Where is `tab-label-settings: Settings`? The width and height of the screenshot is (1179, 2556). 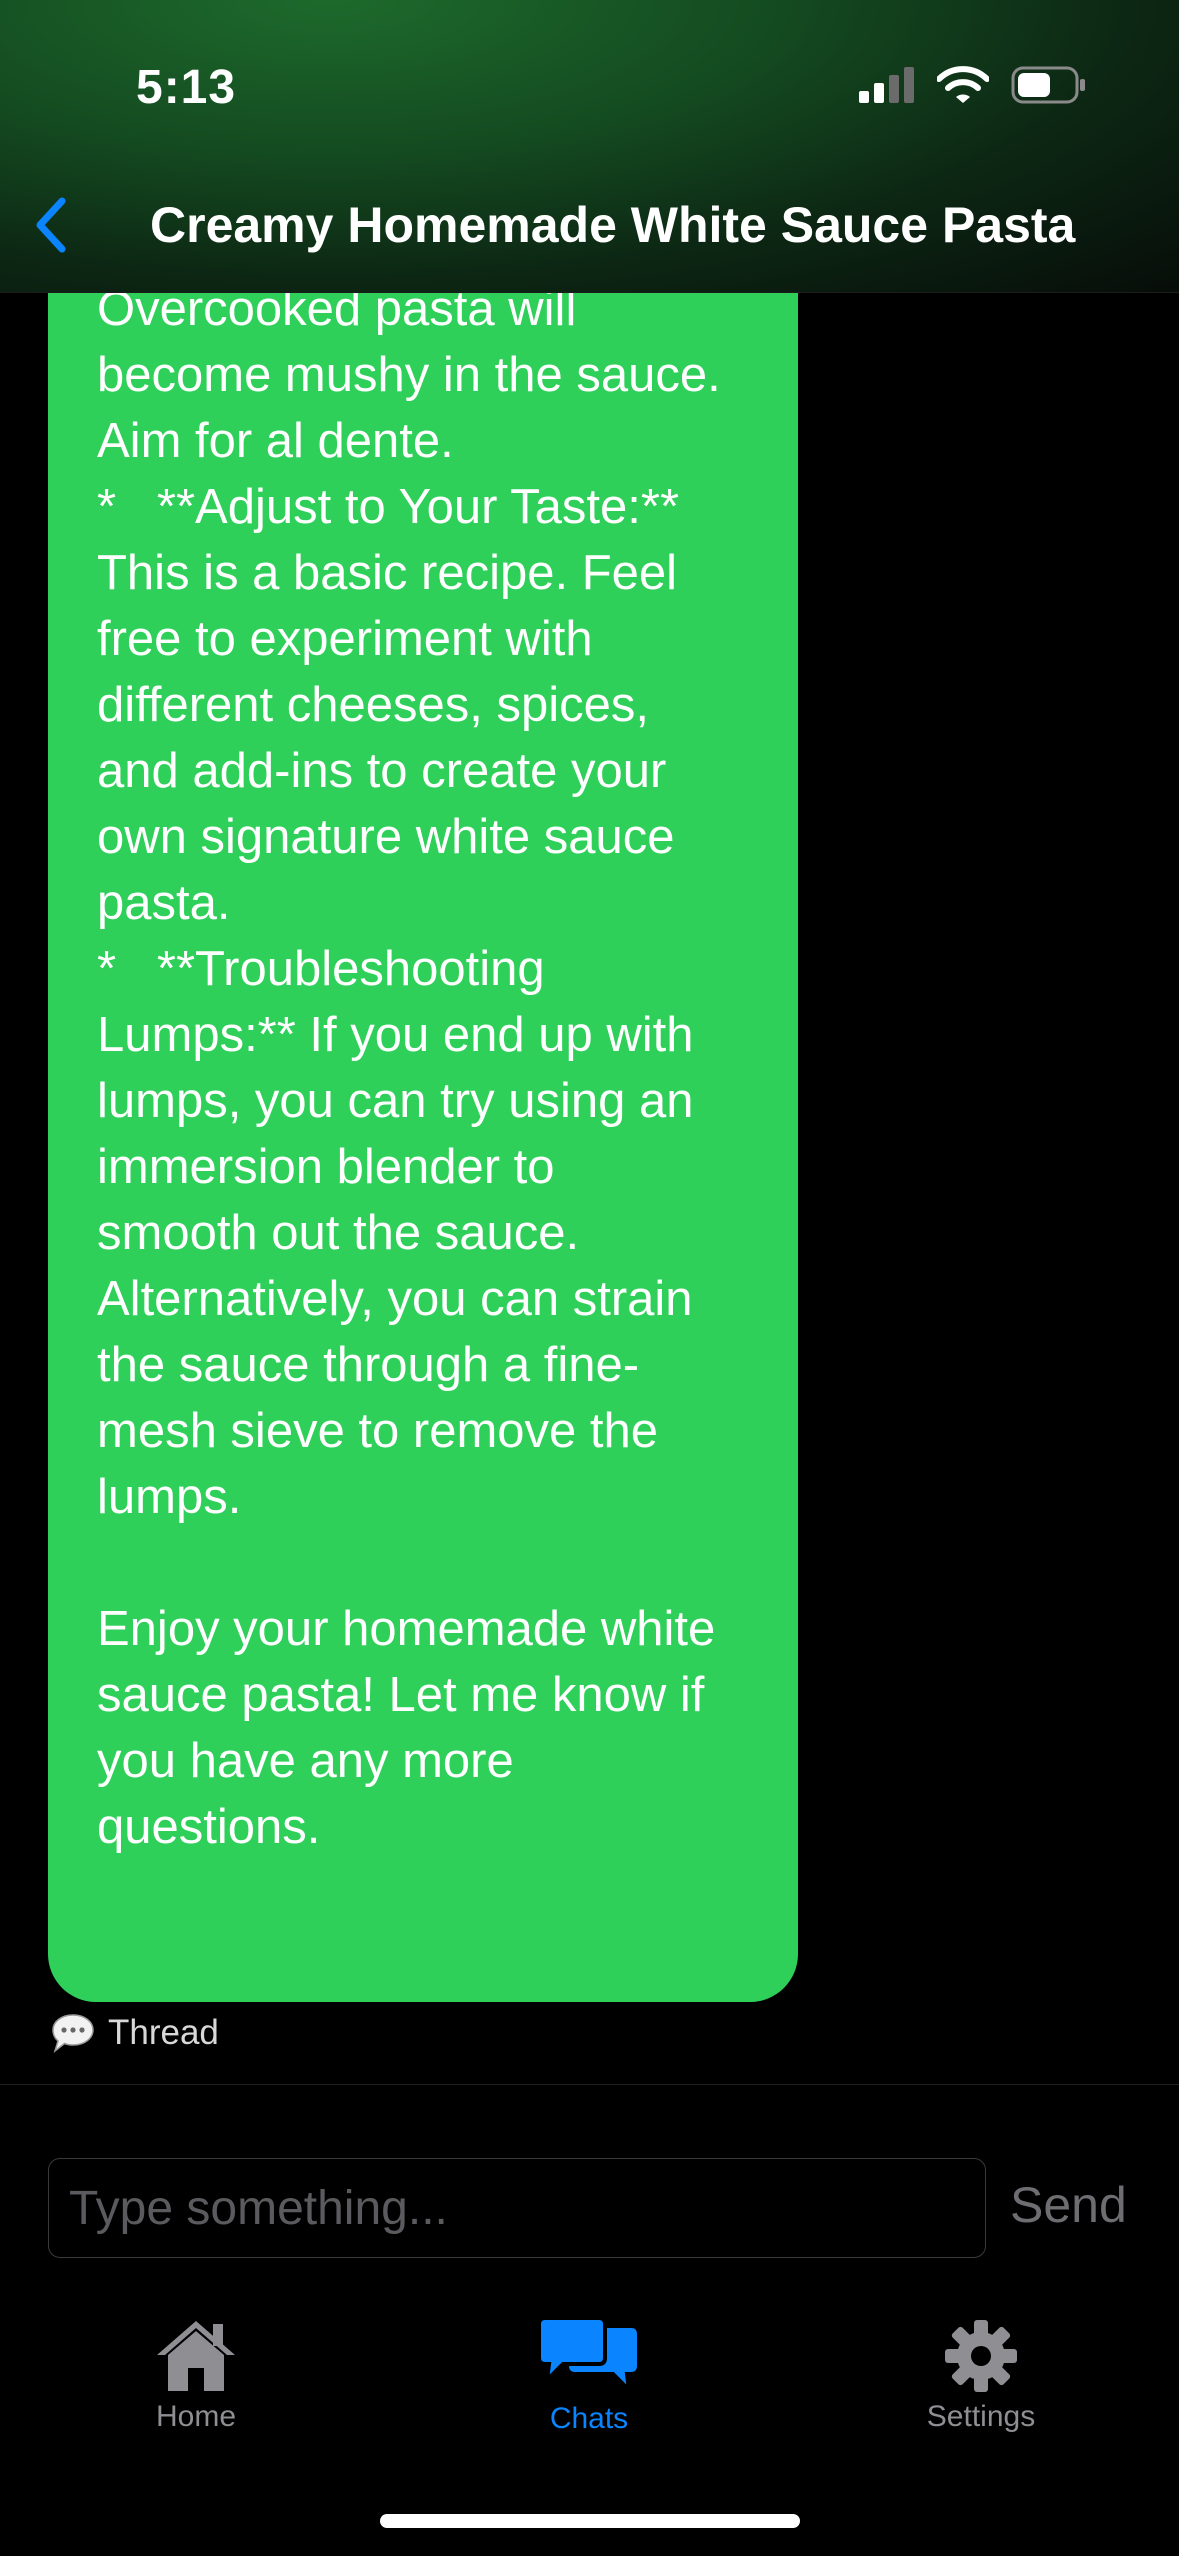
tab-label-settings: Settings is located at coordinates (981, 2416).